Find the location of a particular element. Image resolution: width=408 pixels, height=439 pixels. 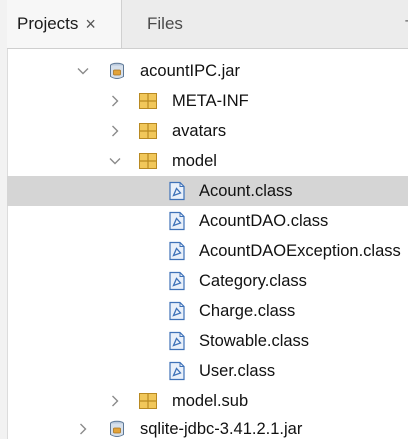

tree-row-model: model is located at coordinates (207, 161).